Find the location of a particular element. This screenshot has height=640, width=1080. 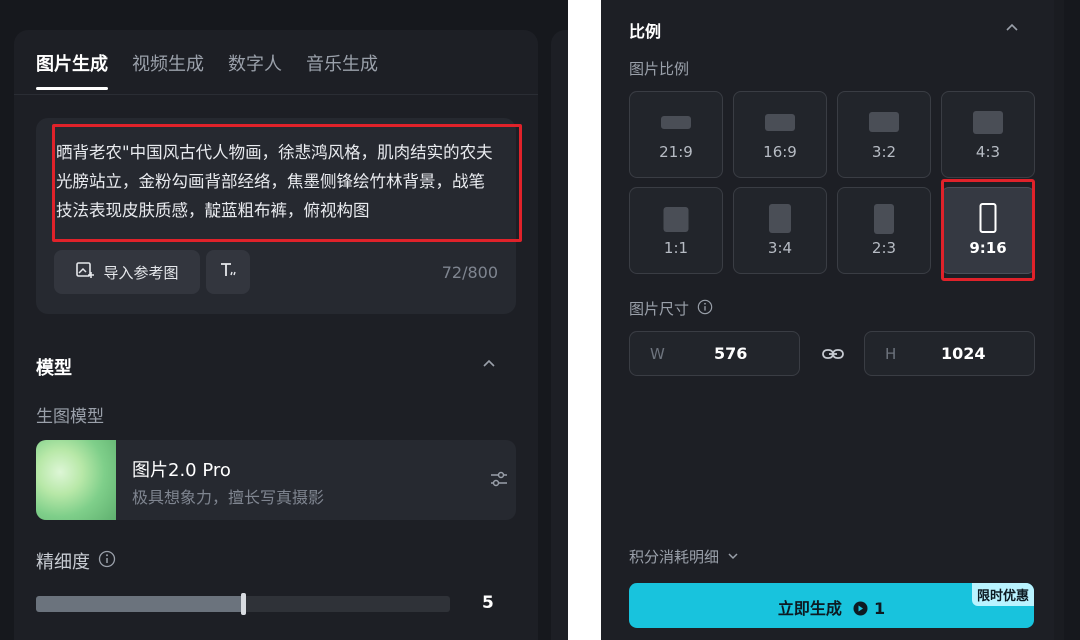

ratio-label: 16:9 is located at coordinates (780, 152).